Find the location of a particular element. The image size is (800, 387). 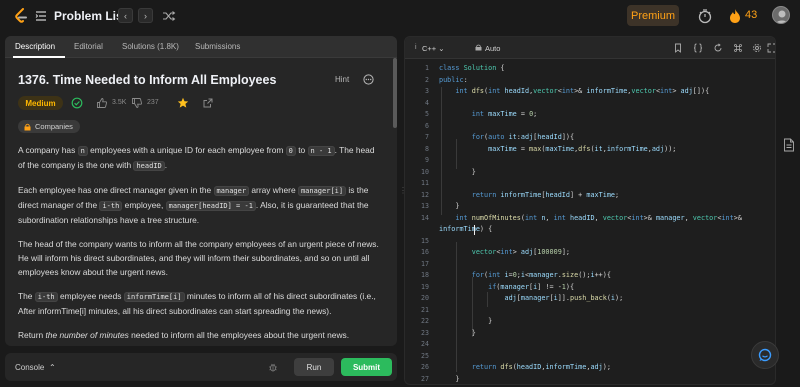

problem-list-link: Problem List is located at coordinates (90, 16).